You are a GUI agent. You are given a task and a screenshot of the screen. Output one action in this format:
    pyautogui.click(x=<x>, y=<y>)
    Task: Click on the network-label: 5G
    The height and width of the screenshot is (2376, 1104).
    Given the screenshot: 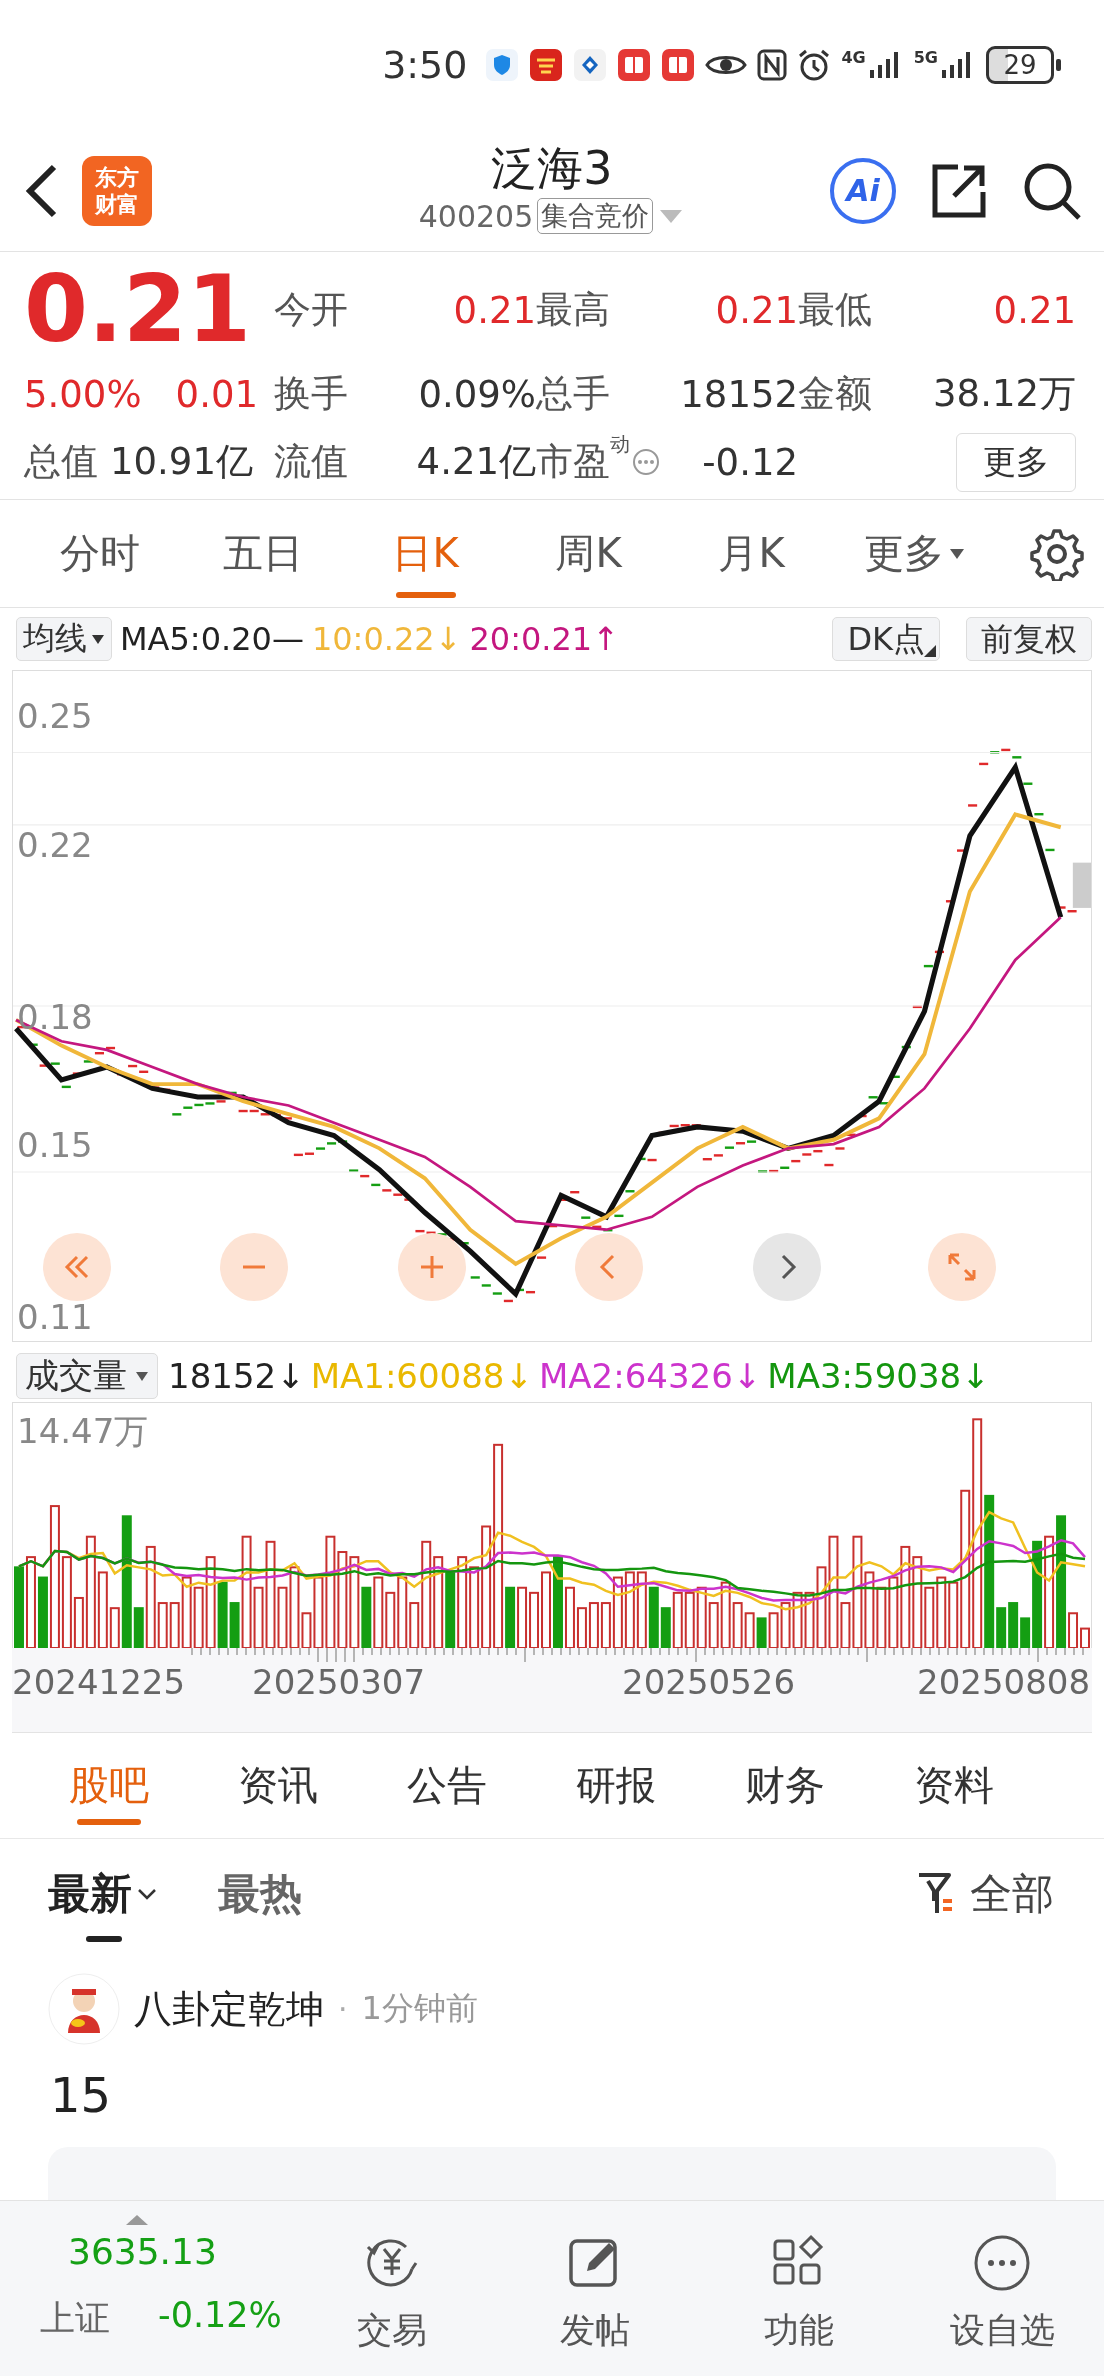 What is the action you would take?
    pyautogui.click(x=925, y=58)
    